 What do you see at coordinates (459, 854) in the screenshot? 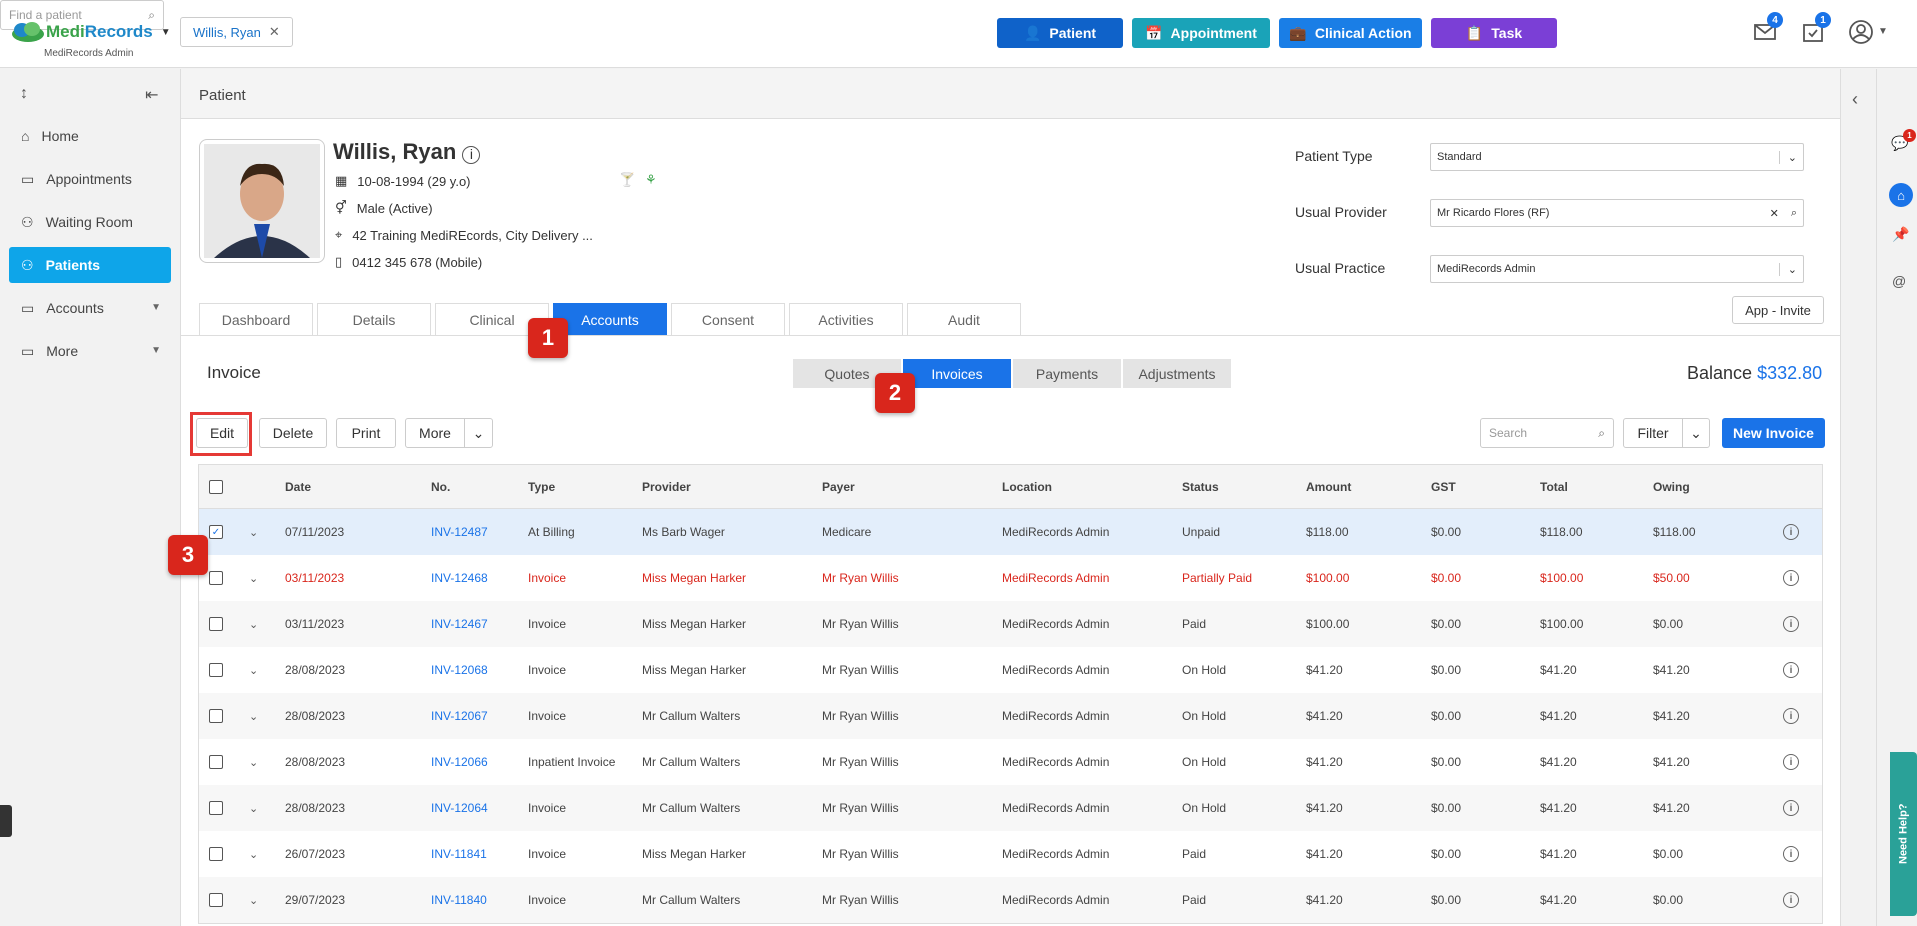
I see `cell-number: INV-11841` at bounding box center [459, 854].